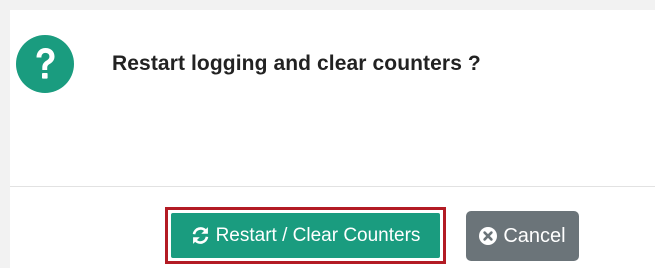  What do you see at coordinates (488, 236) in the screenshot?
I see `times-circle-icon` at bounding box center [488, 236].